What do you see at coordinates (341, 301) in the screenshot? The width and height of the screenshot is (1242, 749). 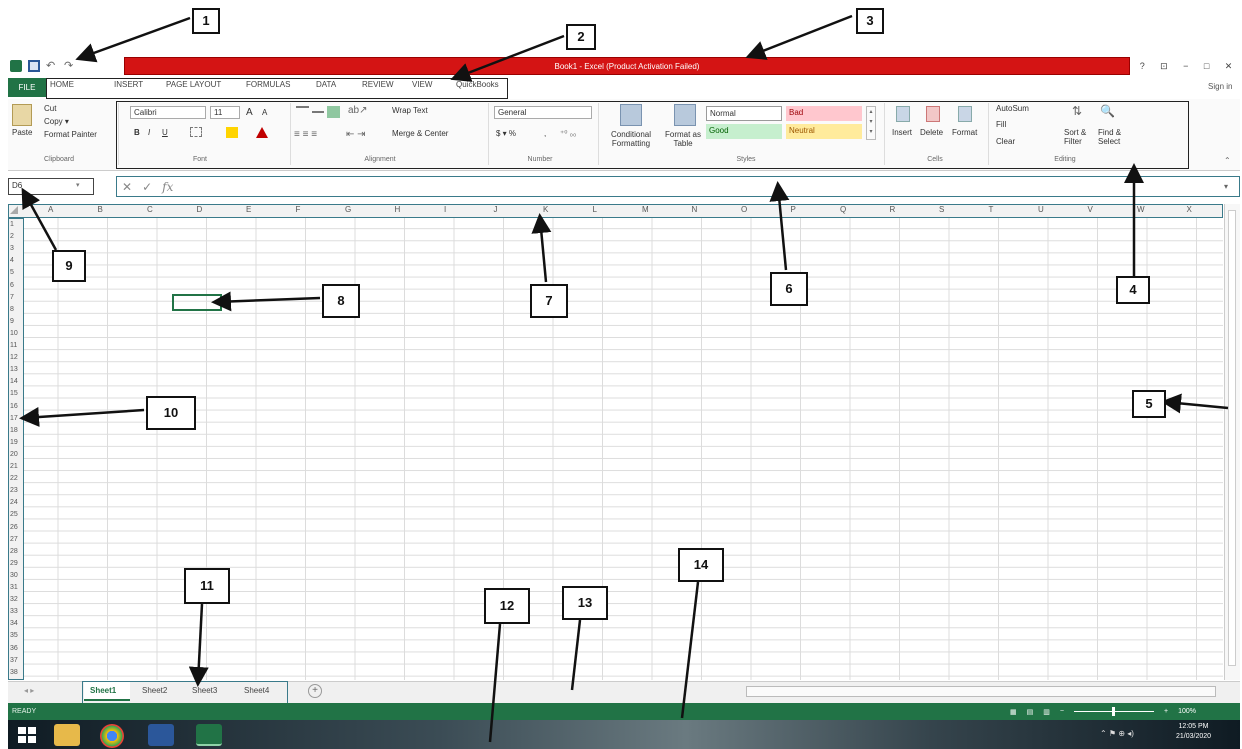 I see `callout-8: 8` at bounding box center [341, 301].